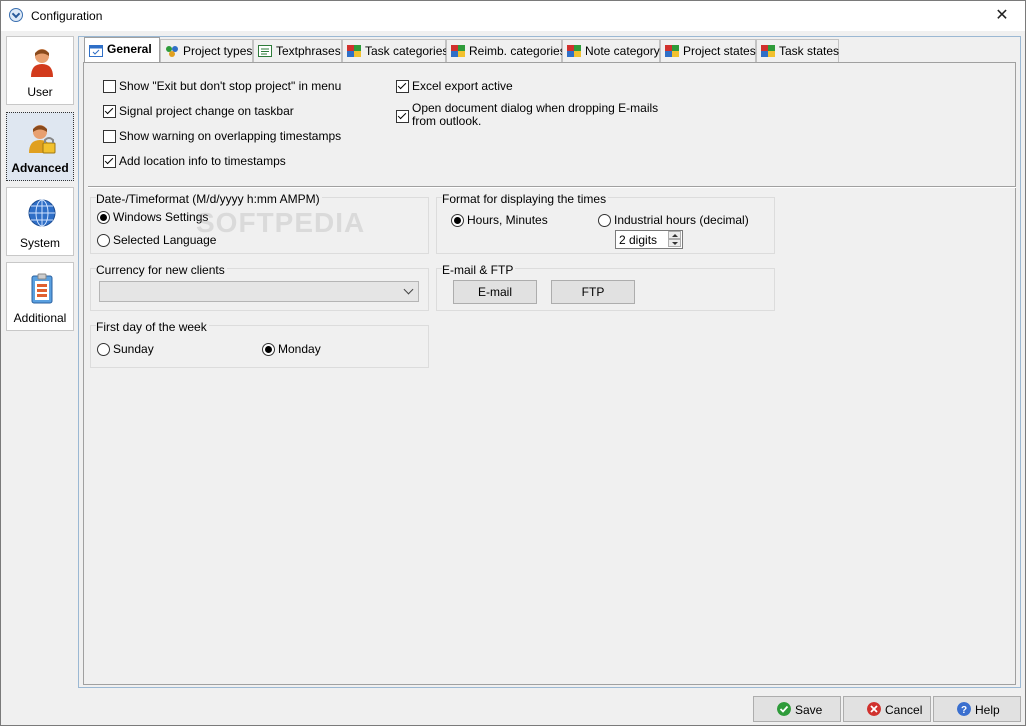  I want to click on sidebar-item-label: System, so click(39, 243).